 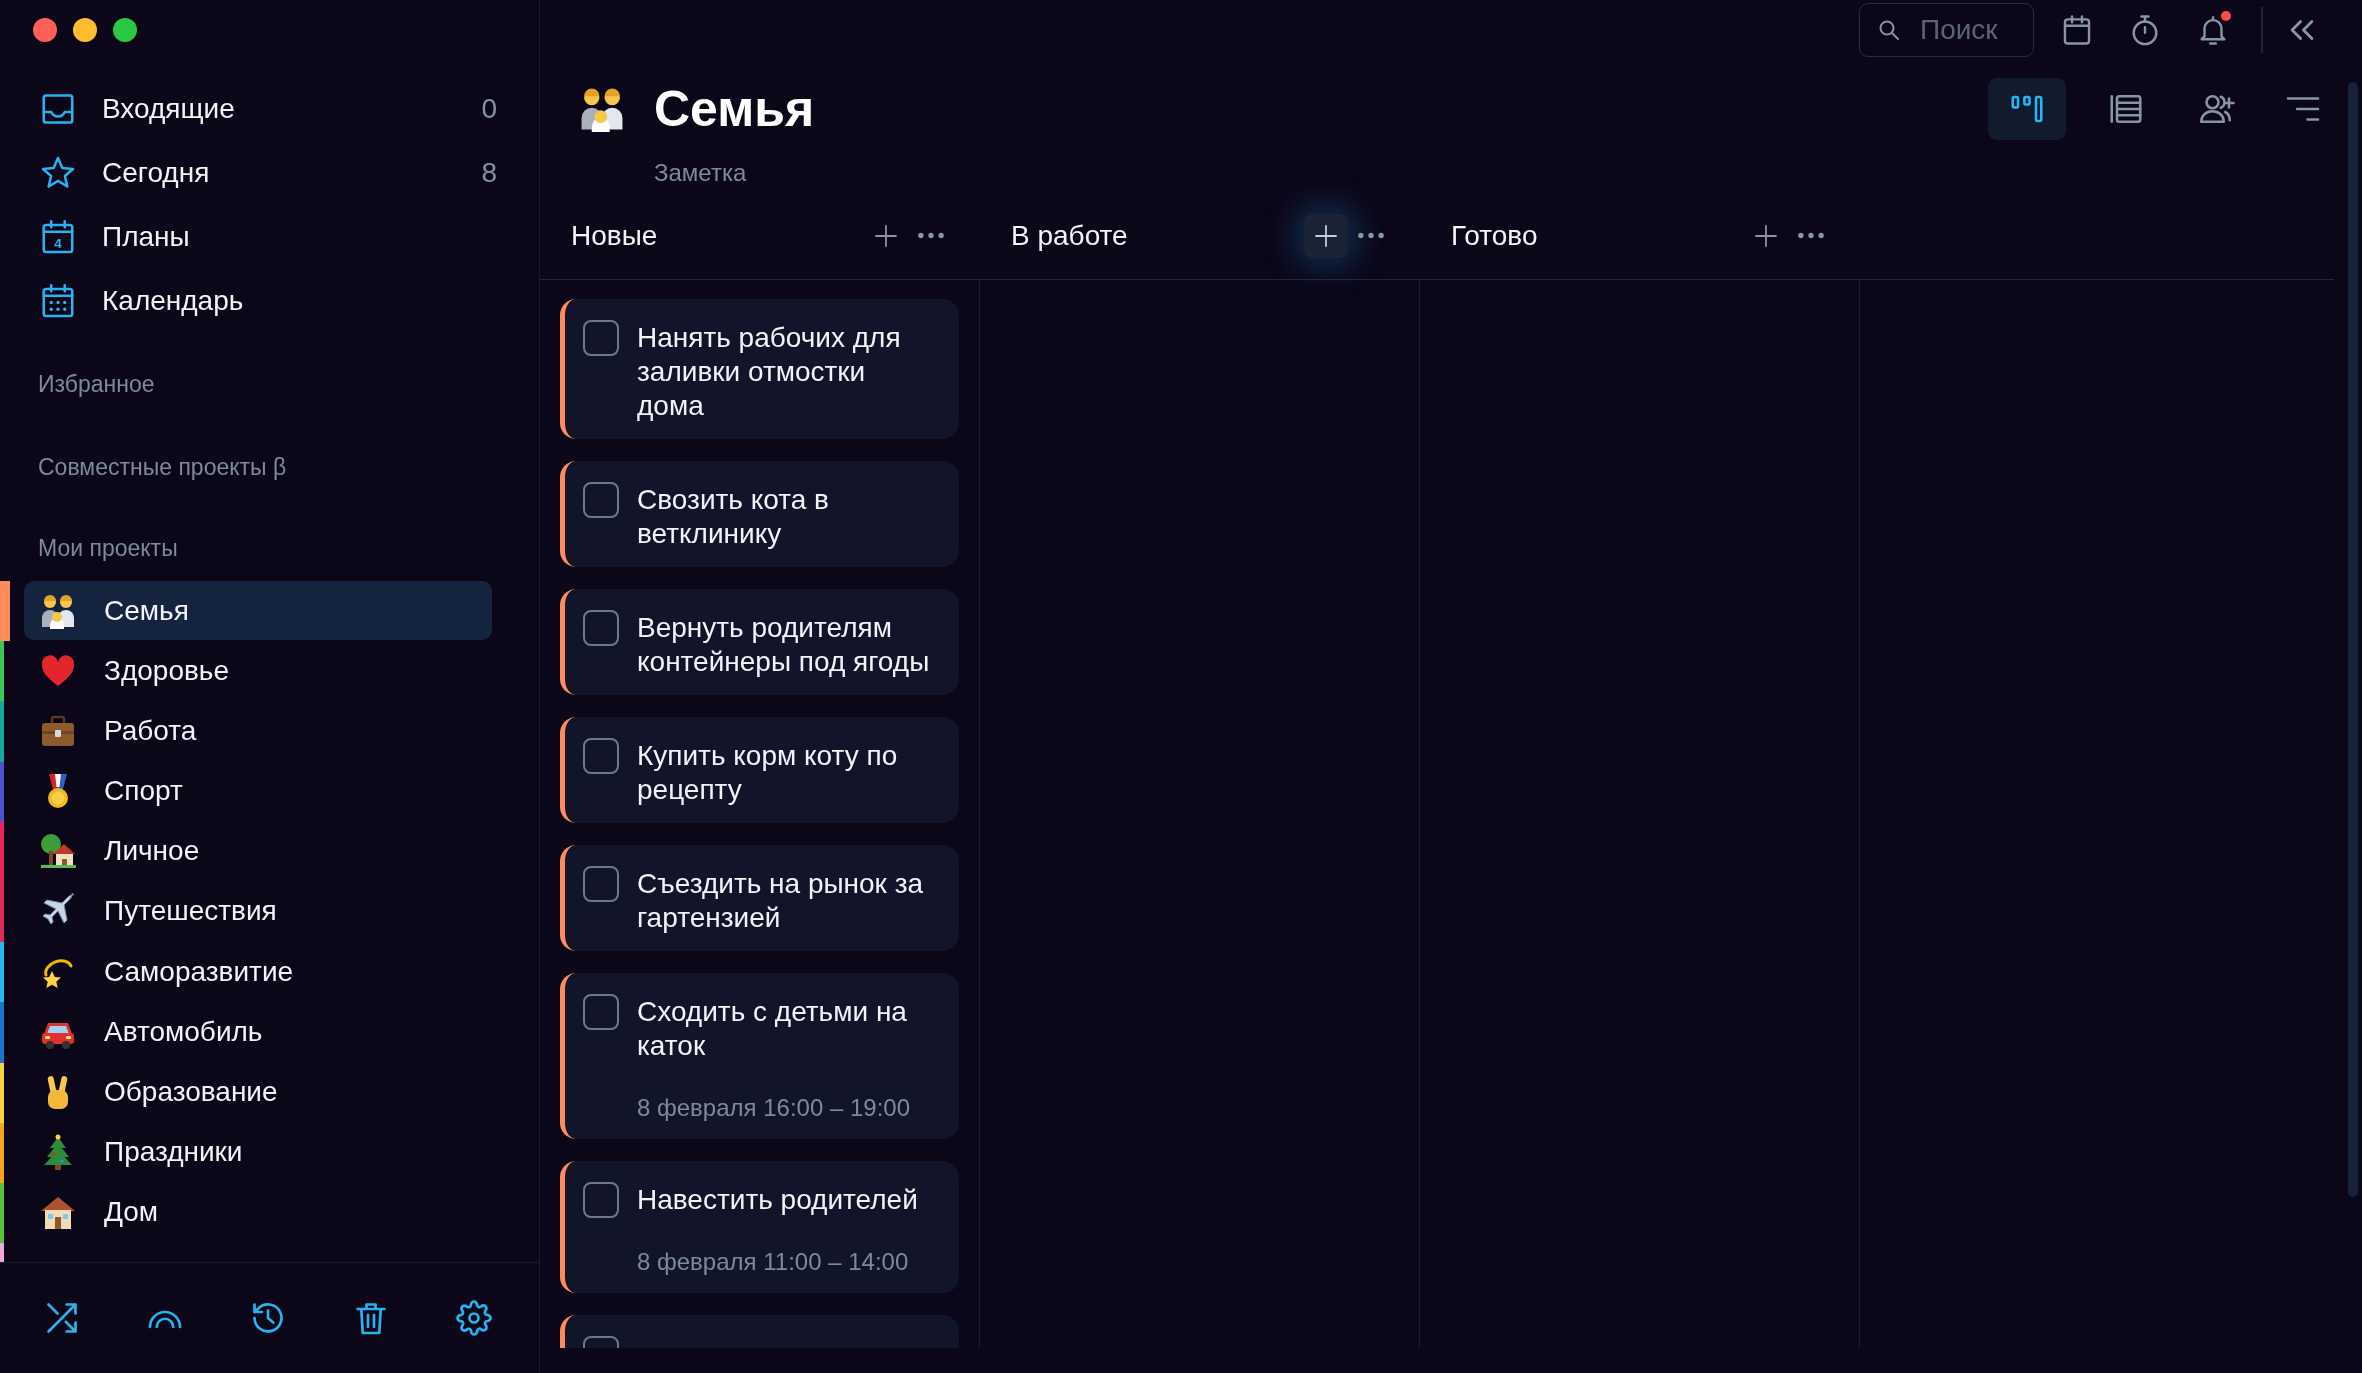 What do you see at coordinates (489, 109) in the screenshot?
I see `item-count: 0` at bounding box center [489, 109].